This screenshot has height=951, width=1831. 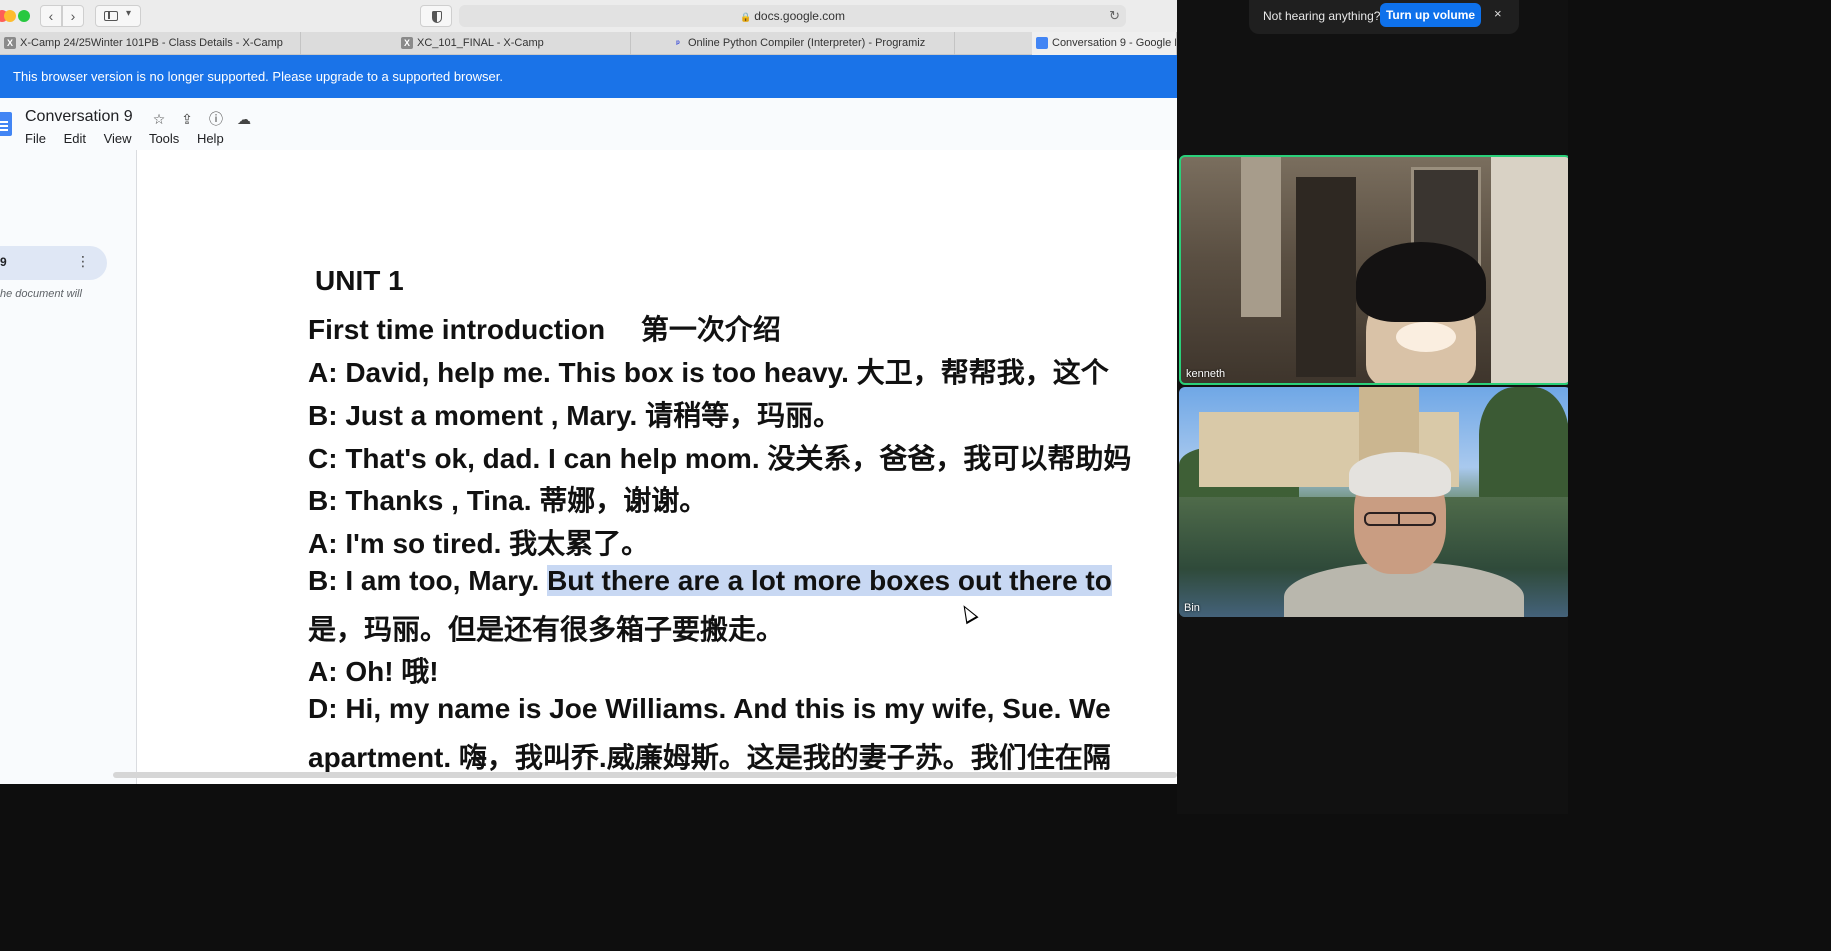 What do you see at coordinates (1373, 502) in the screenshot?
I see `participant-video-bin: Bin` at bounding box center [1373, 502].